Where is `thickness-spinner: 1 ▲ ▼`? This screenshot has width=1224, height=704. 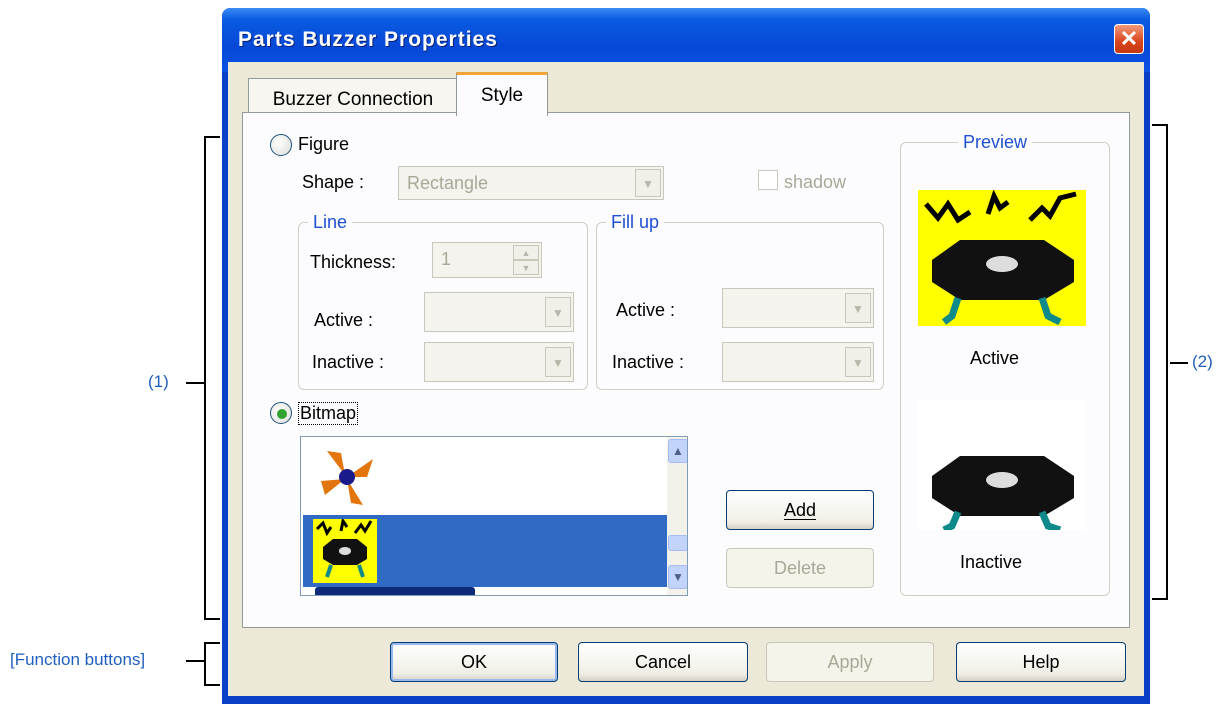 thickness-spinner: 1 ▲ ▼ is located at coordinates (487, 260).